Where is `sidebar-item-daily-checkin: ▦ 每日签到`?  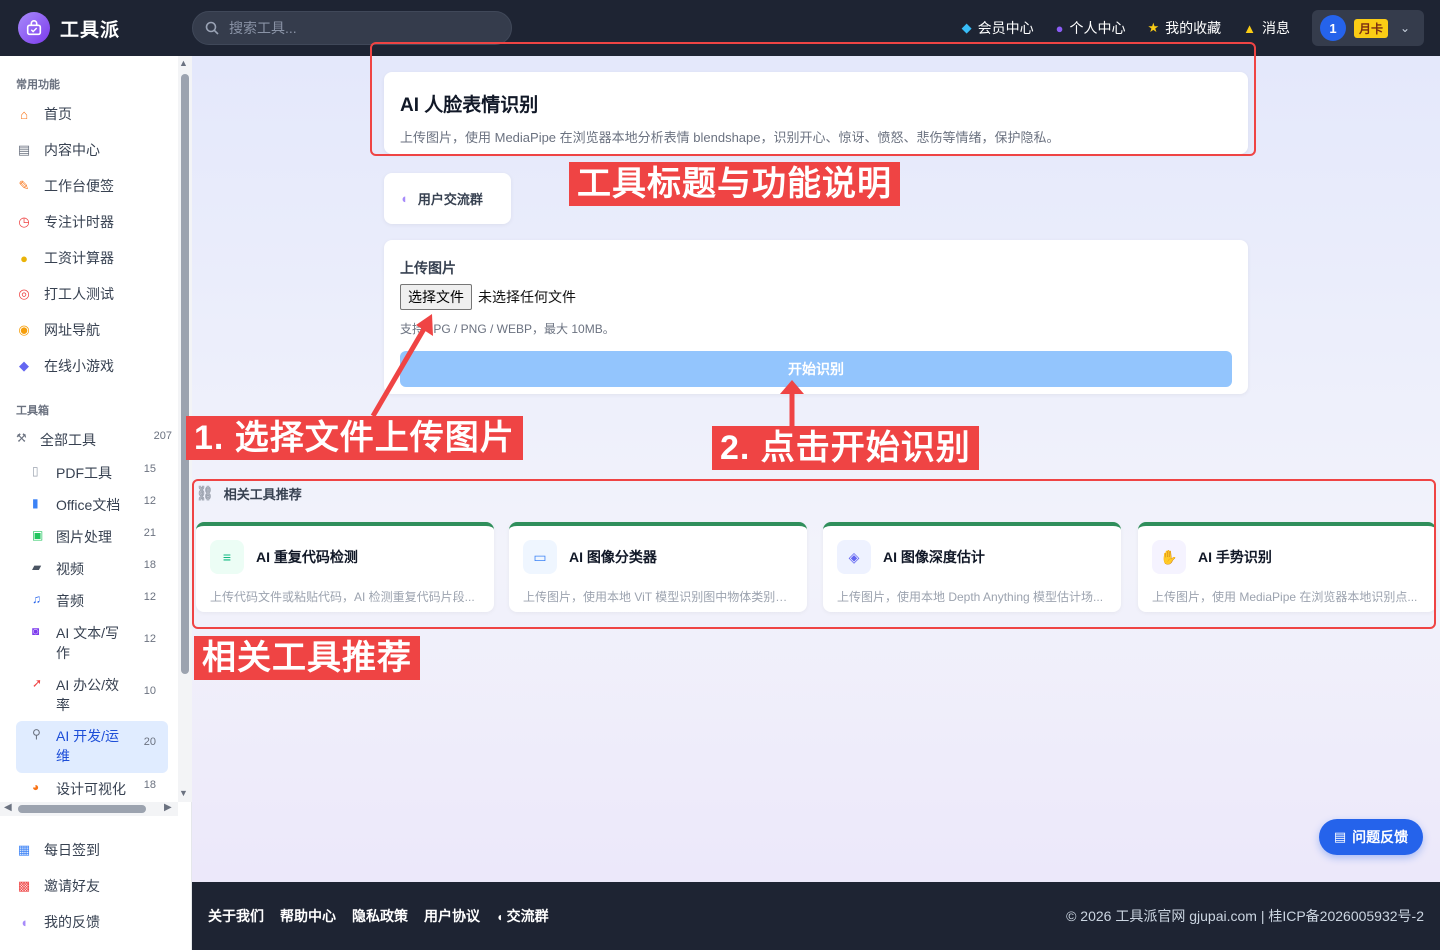
sidebar-item-daily-checkin: ▦ 每日签到 is located at coordinates (58, 850).